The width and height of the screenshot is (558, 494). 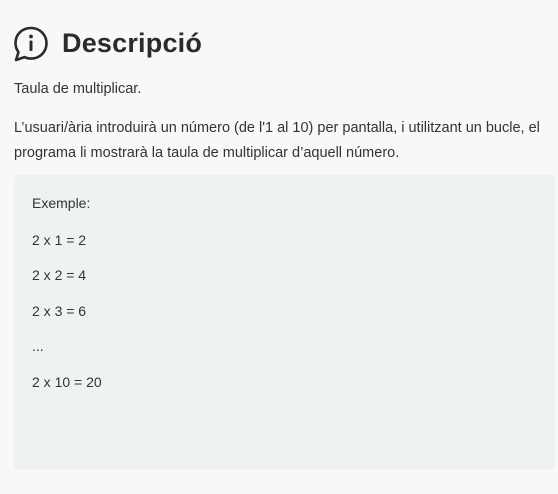 I want to click on example-line: 2 x 2 = 4, so click(x=59, y=275).